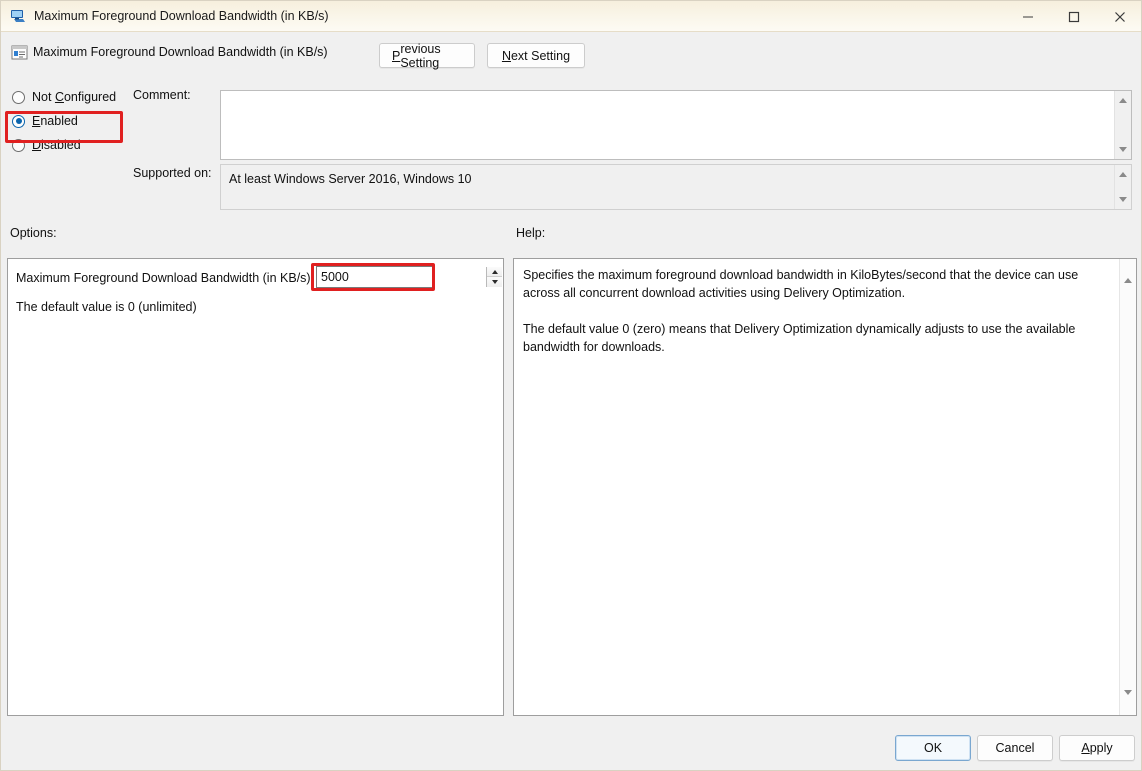  Describe the element at coordinates (172, 173) in the screenshot. I see `supported-on-label: Supported on:` at that location.